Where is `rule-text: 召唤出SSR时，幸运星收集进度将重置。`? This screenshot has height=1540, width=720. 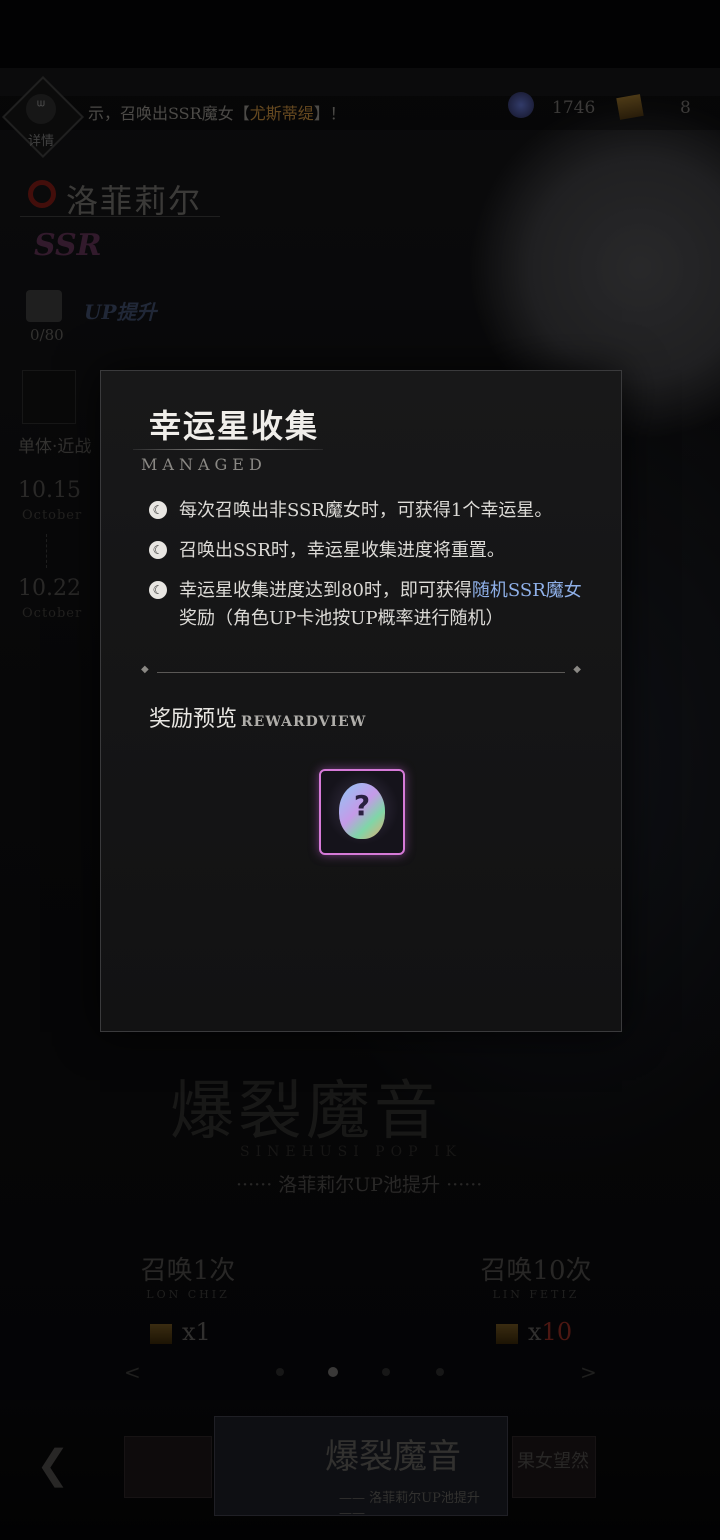
rule-text: 召唤出SSR时，幸运星收集进度将重置。 is located at coordinates (342, 550).